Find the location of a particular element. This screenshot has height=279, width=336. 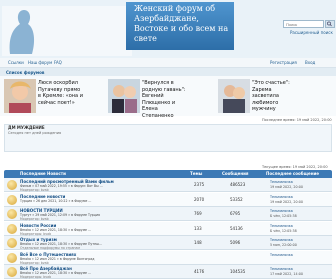

col-posts: Сообщения is located at coordinates (235, 173).